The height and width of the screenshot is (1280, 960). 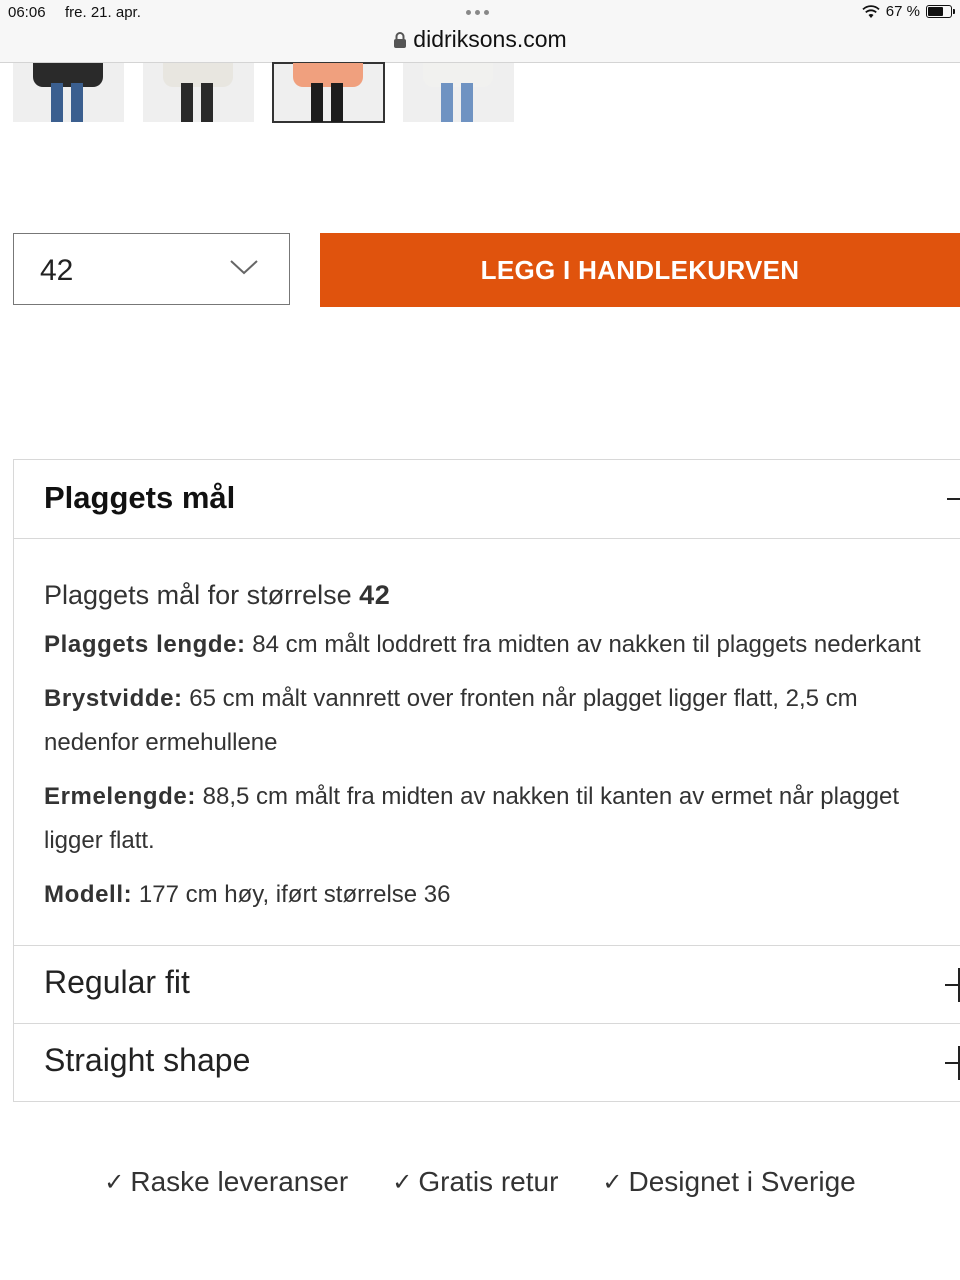 I want to click on size-select: 42, so click(x=151, y=269).